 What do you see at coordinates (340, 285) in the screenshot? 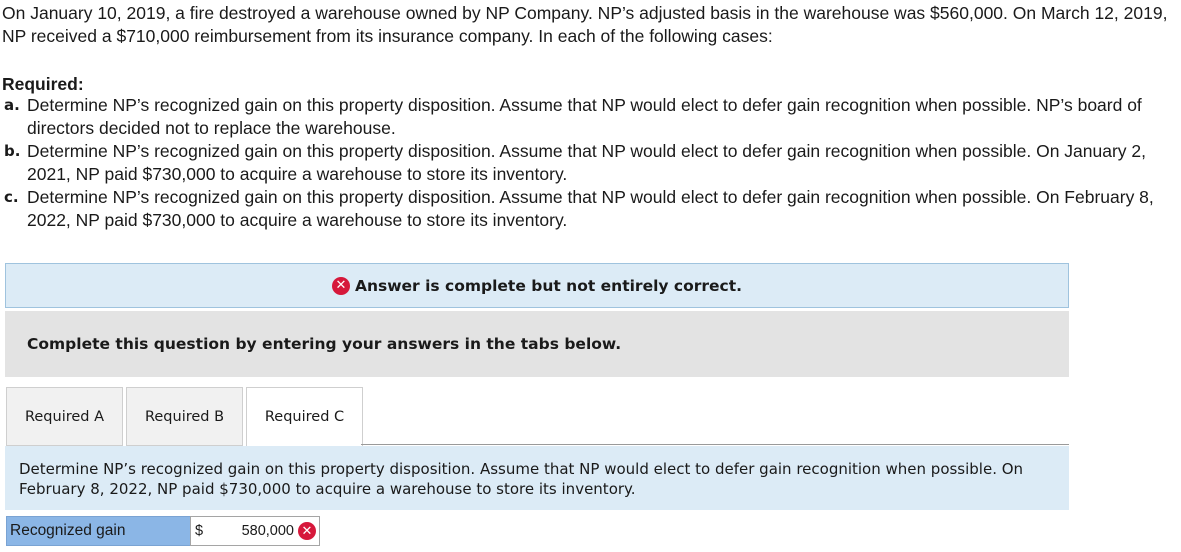
I see `x-circle-icon: ✕` at bounding box center [340, 285].